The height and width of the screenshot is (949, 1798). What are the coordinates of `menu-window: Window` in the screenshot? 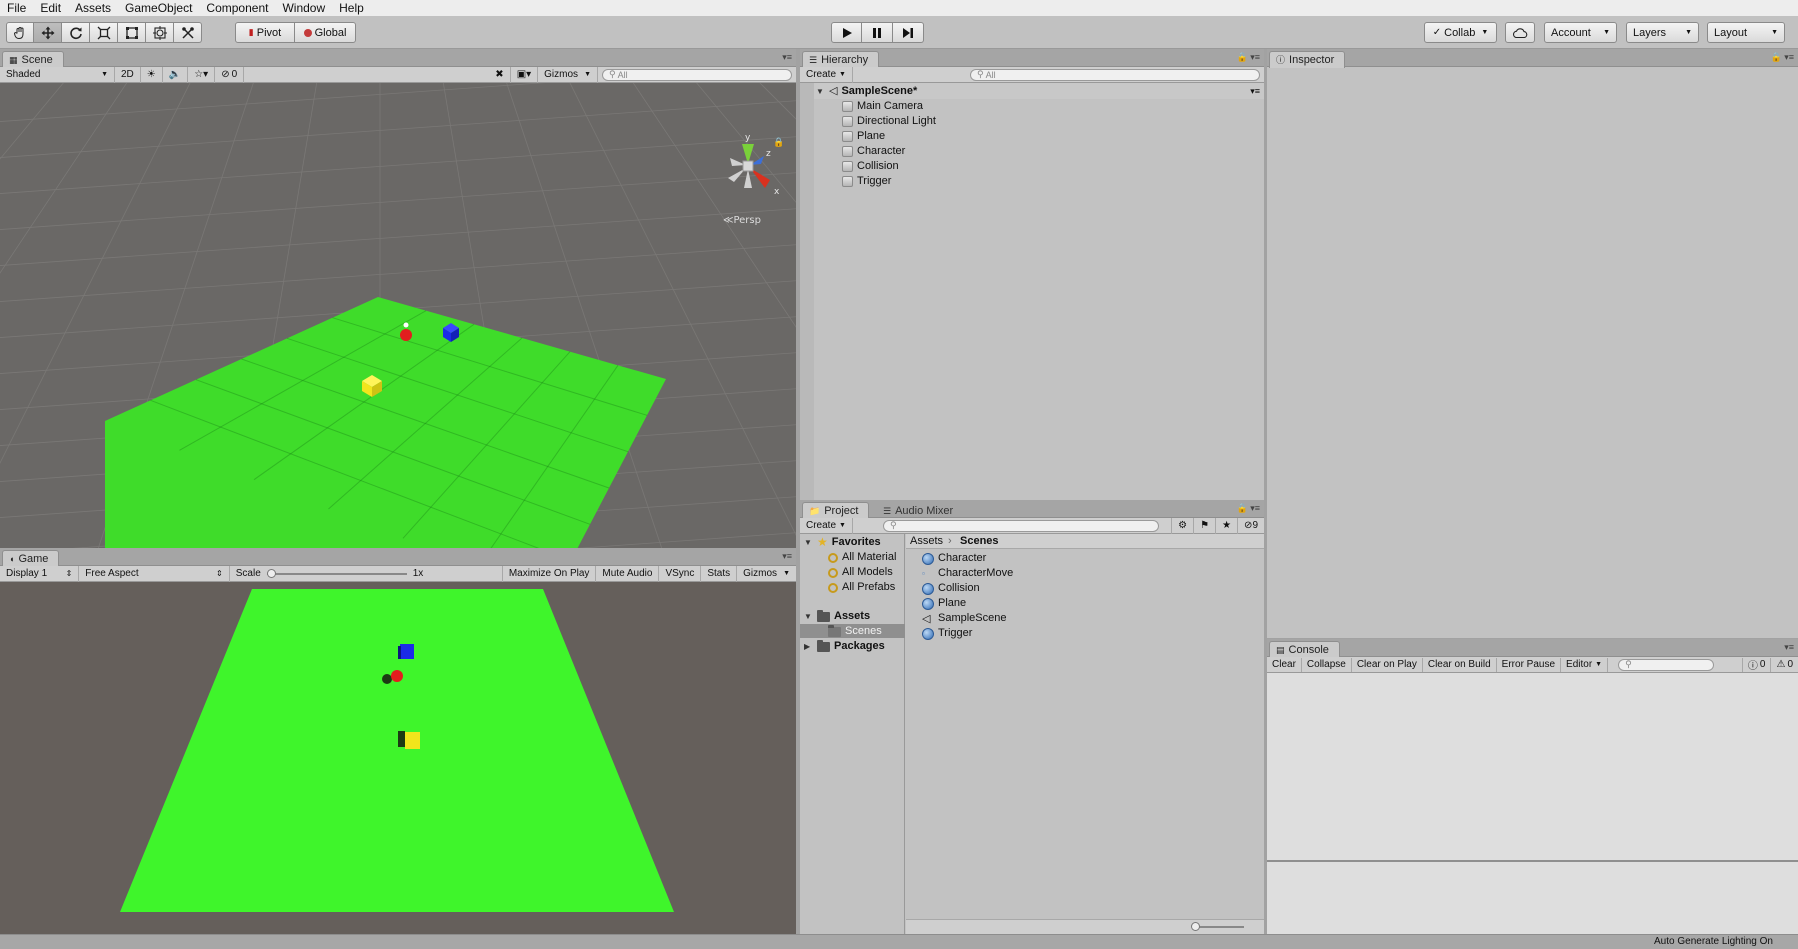 It's located at (303, 8).